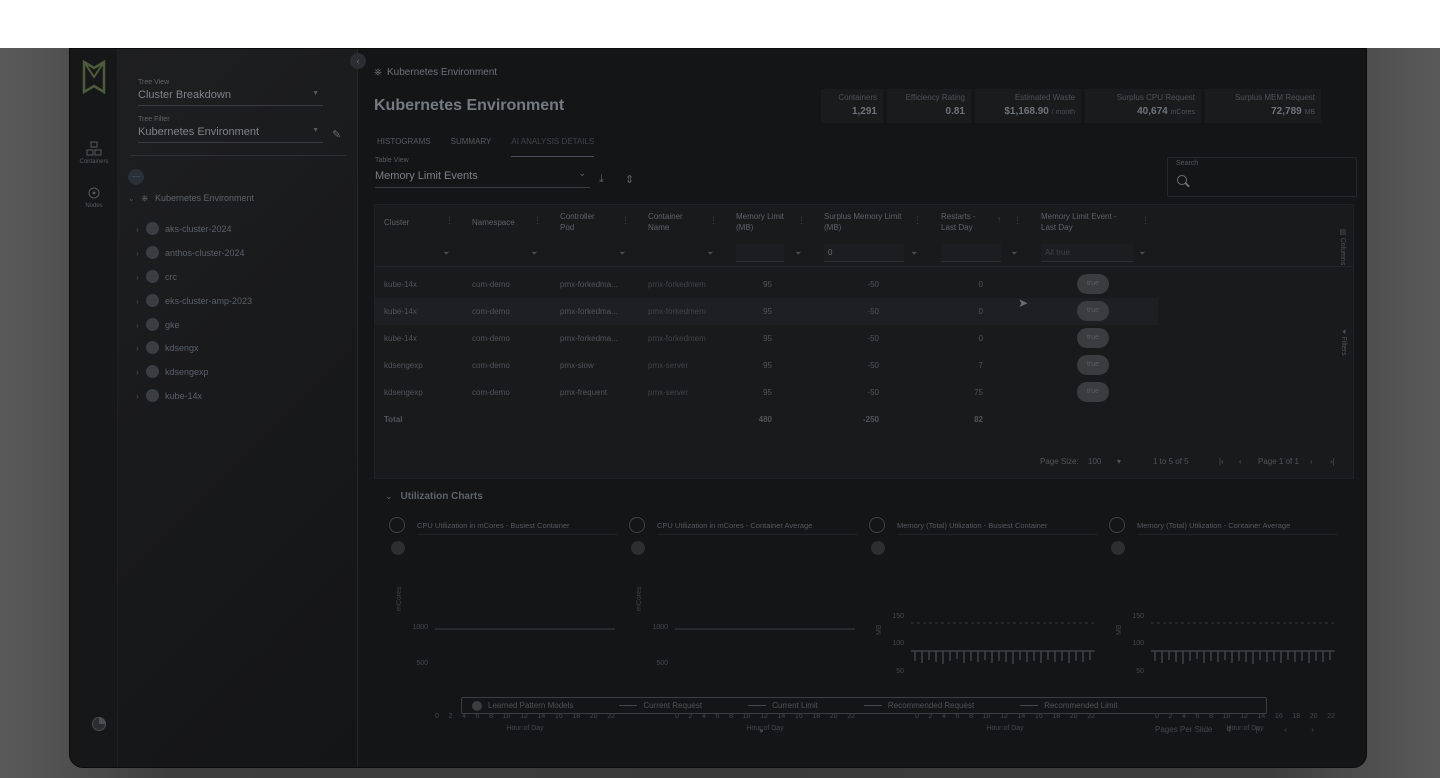 Image resolution: width=1440 pixels, height=778 pixels. What do you see at coordinates (194, 301) in the screenshot?
I see `tree-item-cluster: › eks-cluster-amp-2023` at bounding box center [194, 301].